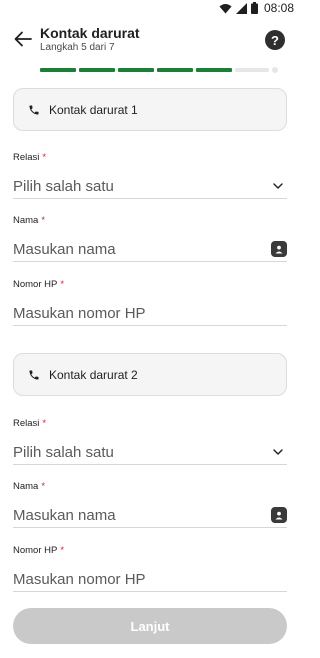  I want to click on contact-2-relation-field: Relasi * Pilih salah satu, so click(150, 441).